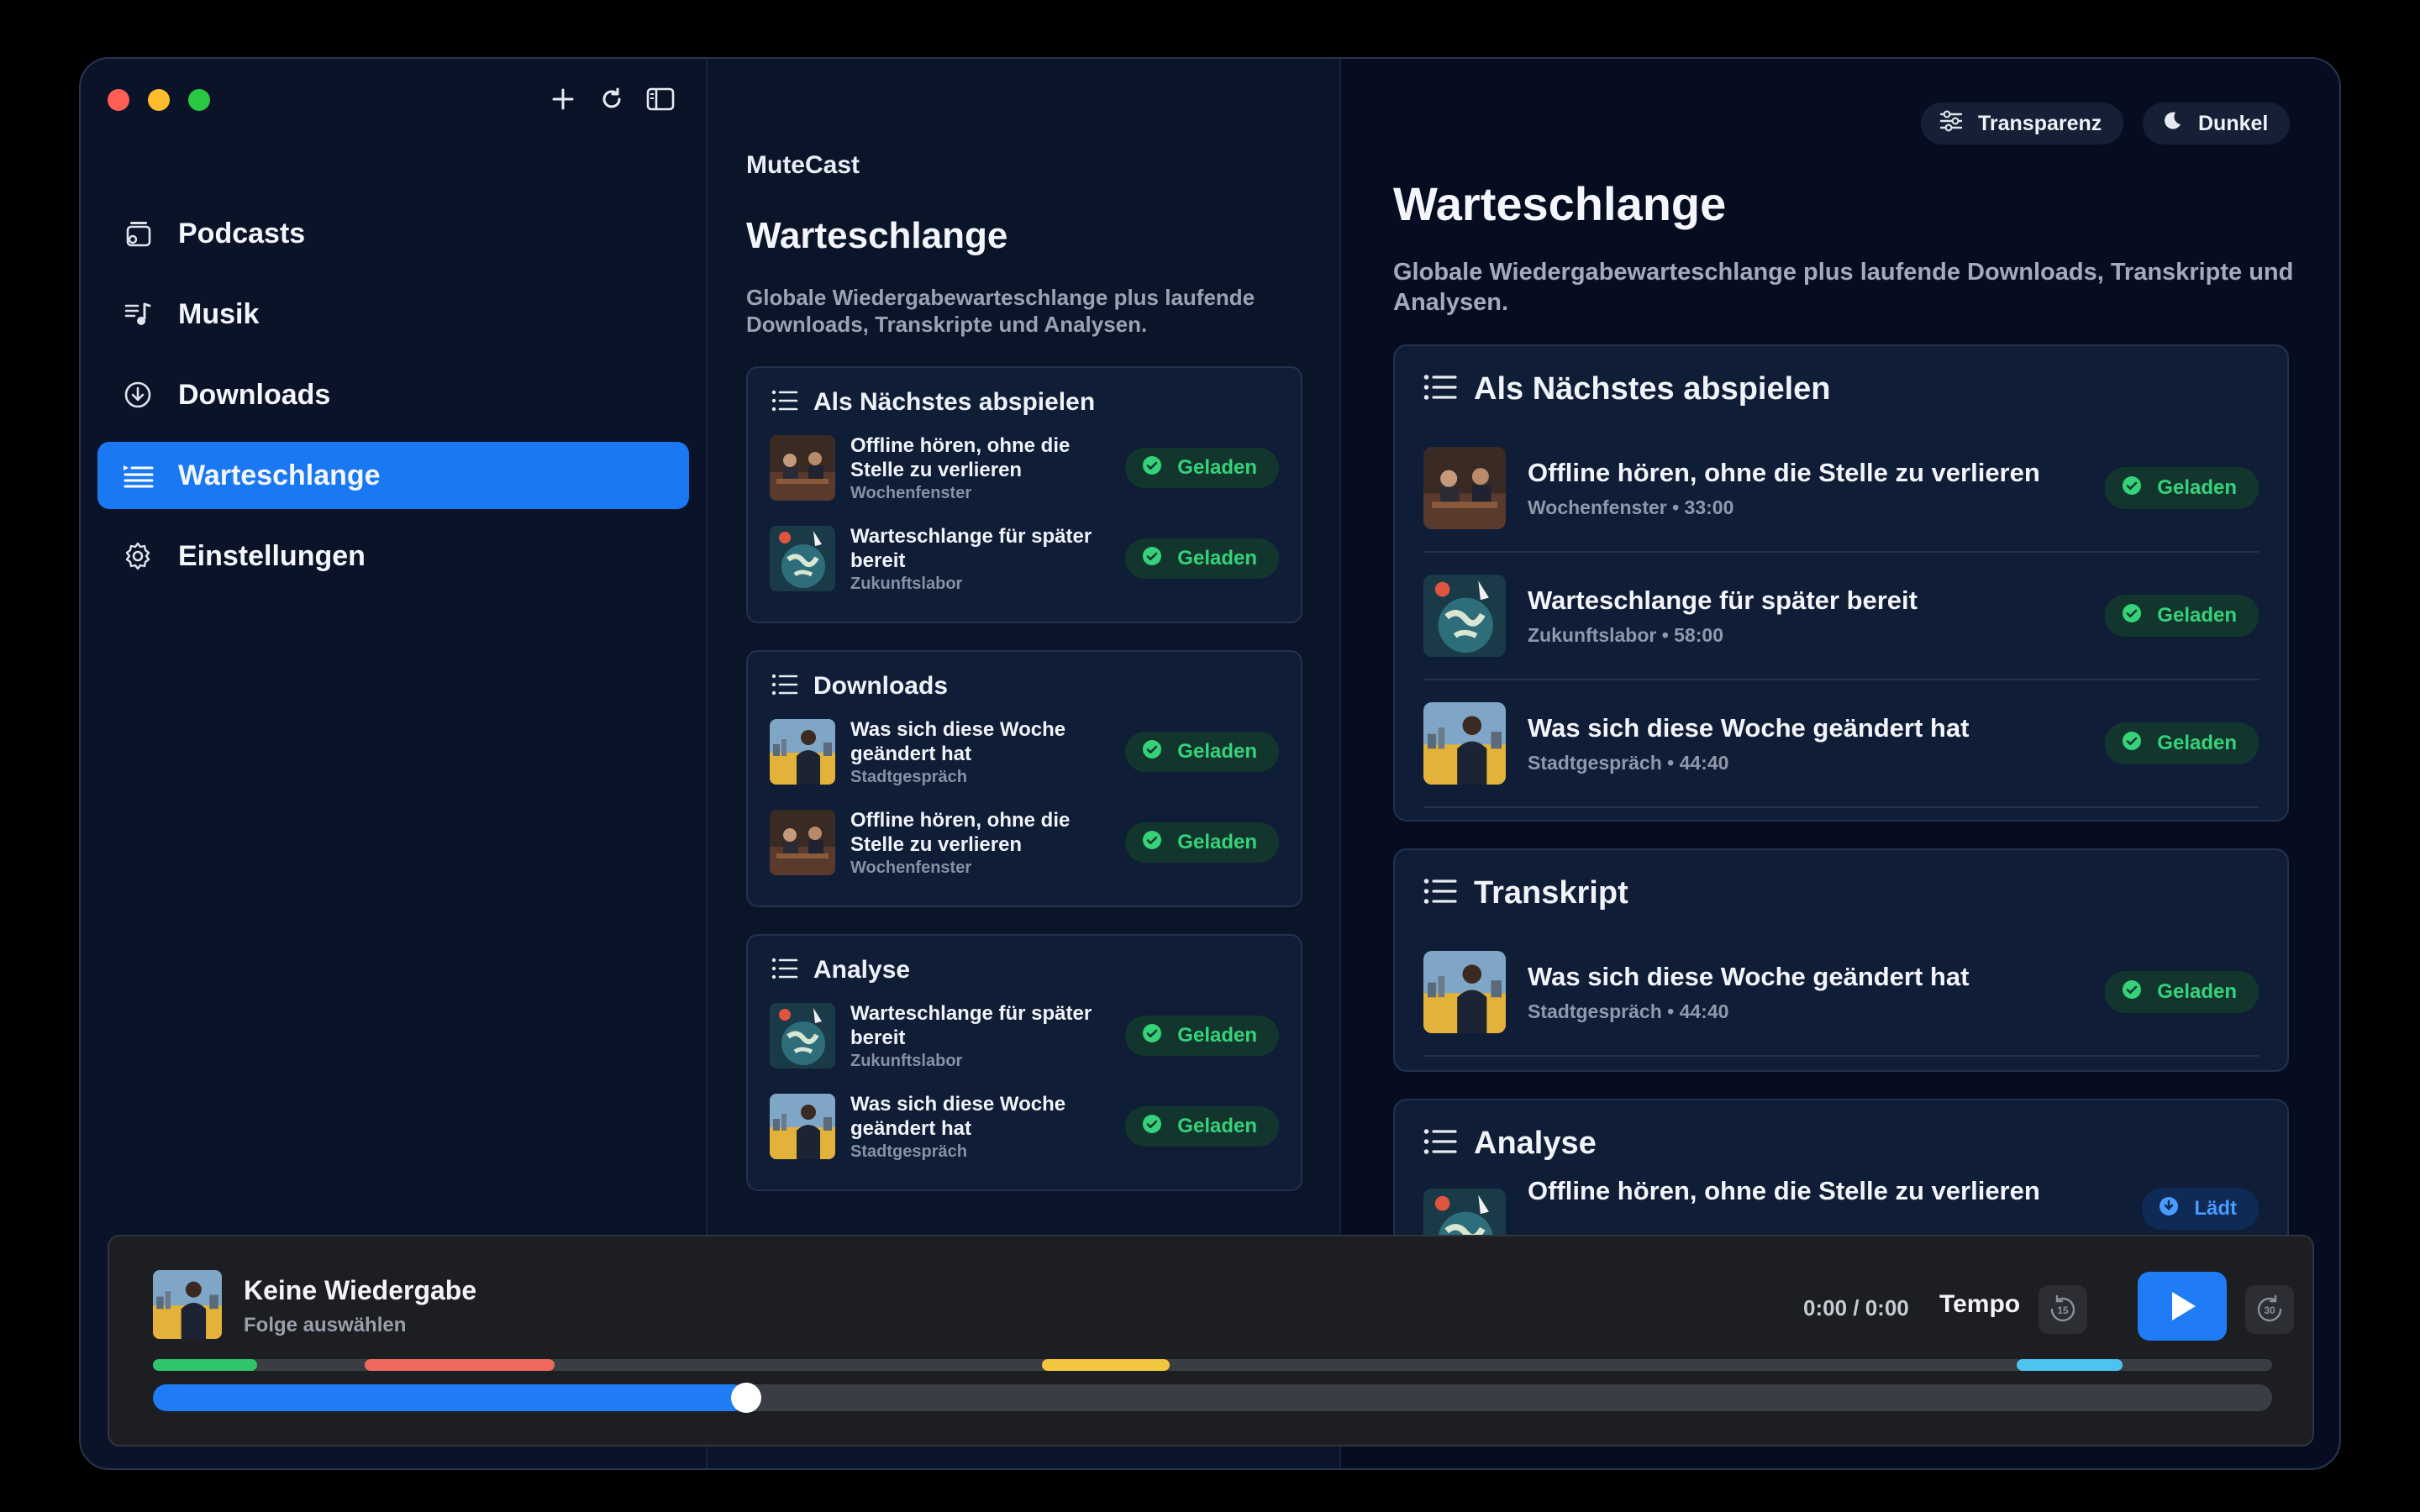 Image resolution: width=2420 pixels, height=1512 pixels. I want to click on minimize-window-button, so click(159, 100).